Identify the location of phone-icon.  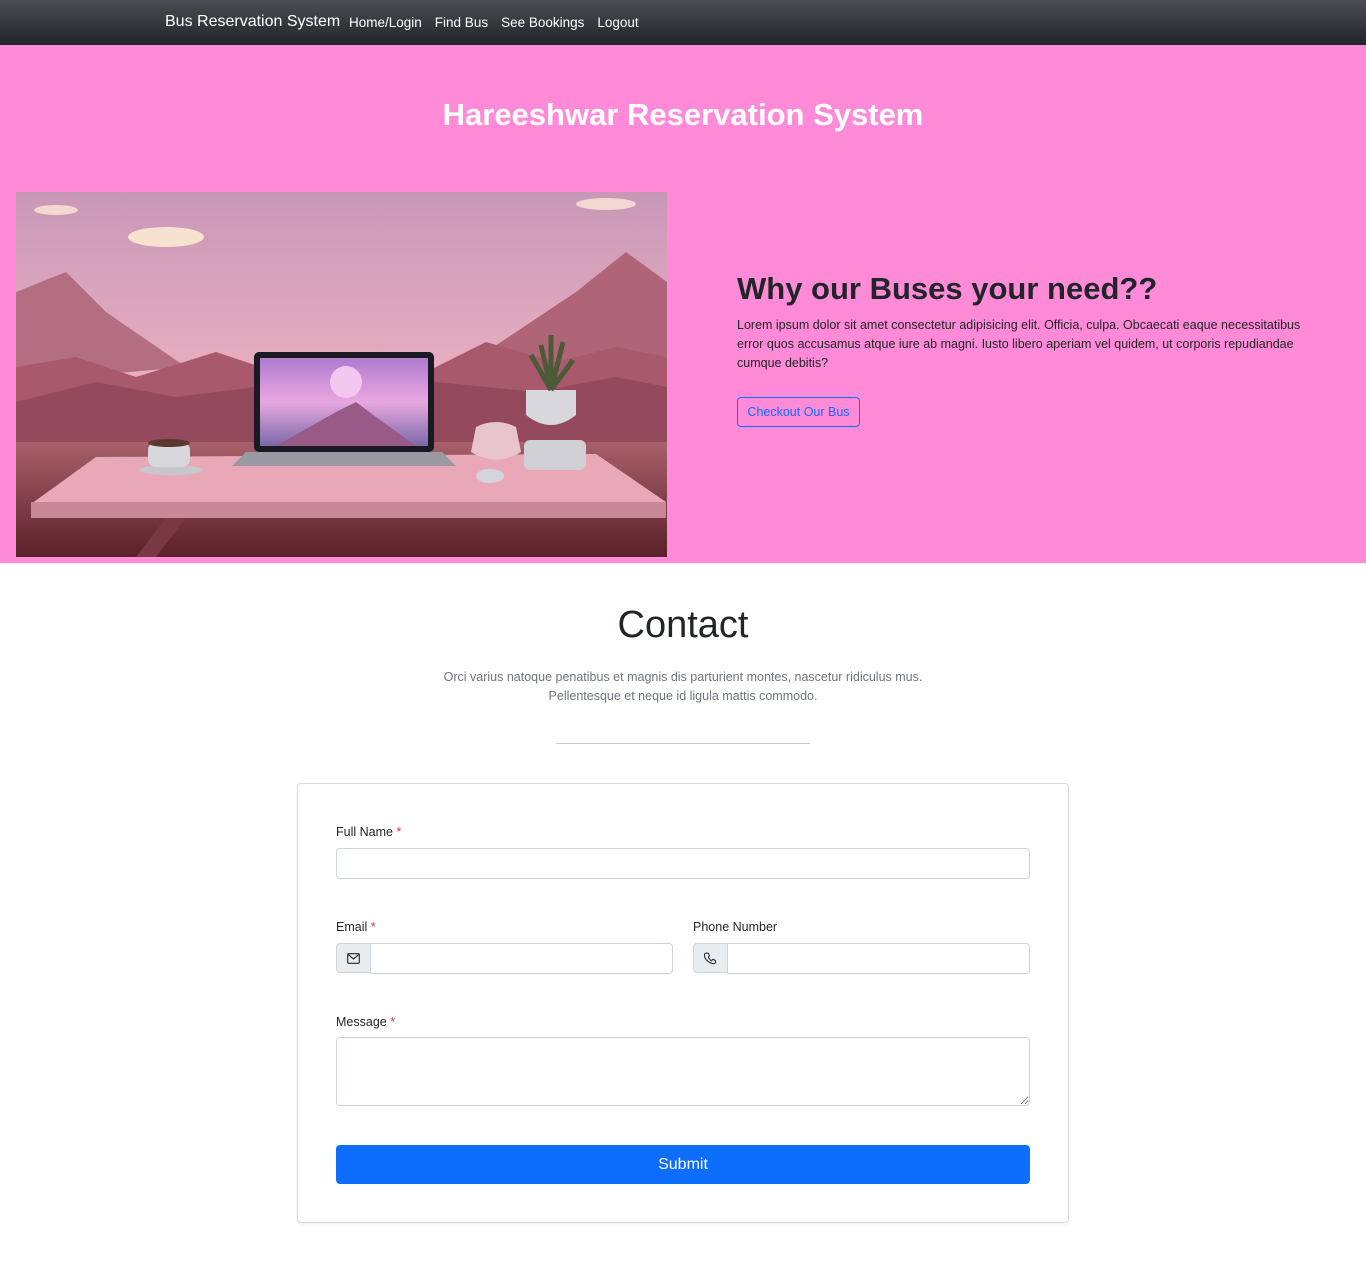
(710, 957).